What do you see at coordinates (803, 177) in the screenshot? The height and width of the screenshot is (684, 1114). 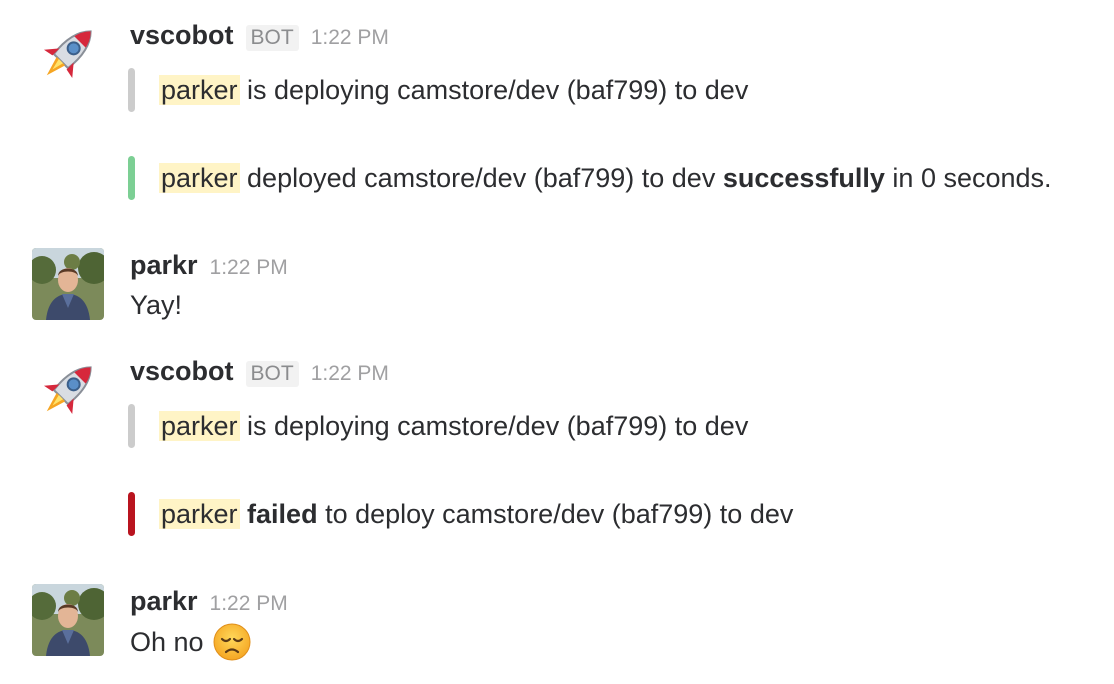 I see `attachment-status-word: successfully` at bounding box center [803, 177].